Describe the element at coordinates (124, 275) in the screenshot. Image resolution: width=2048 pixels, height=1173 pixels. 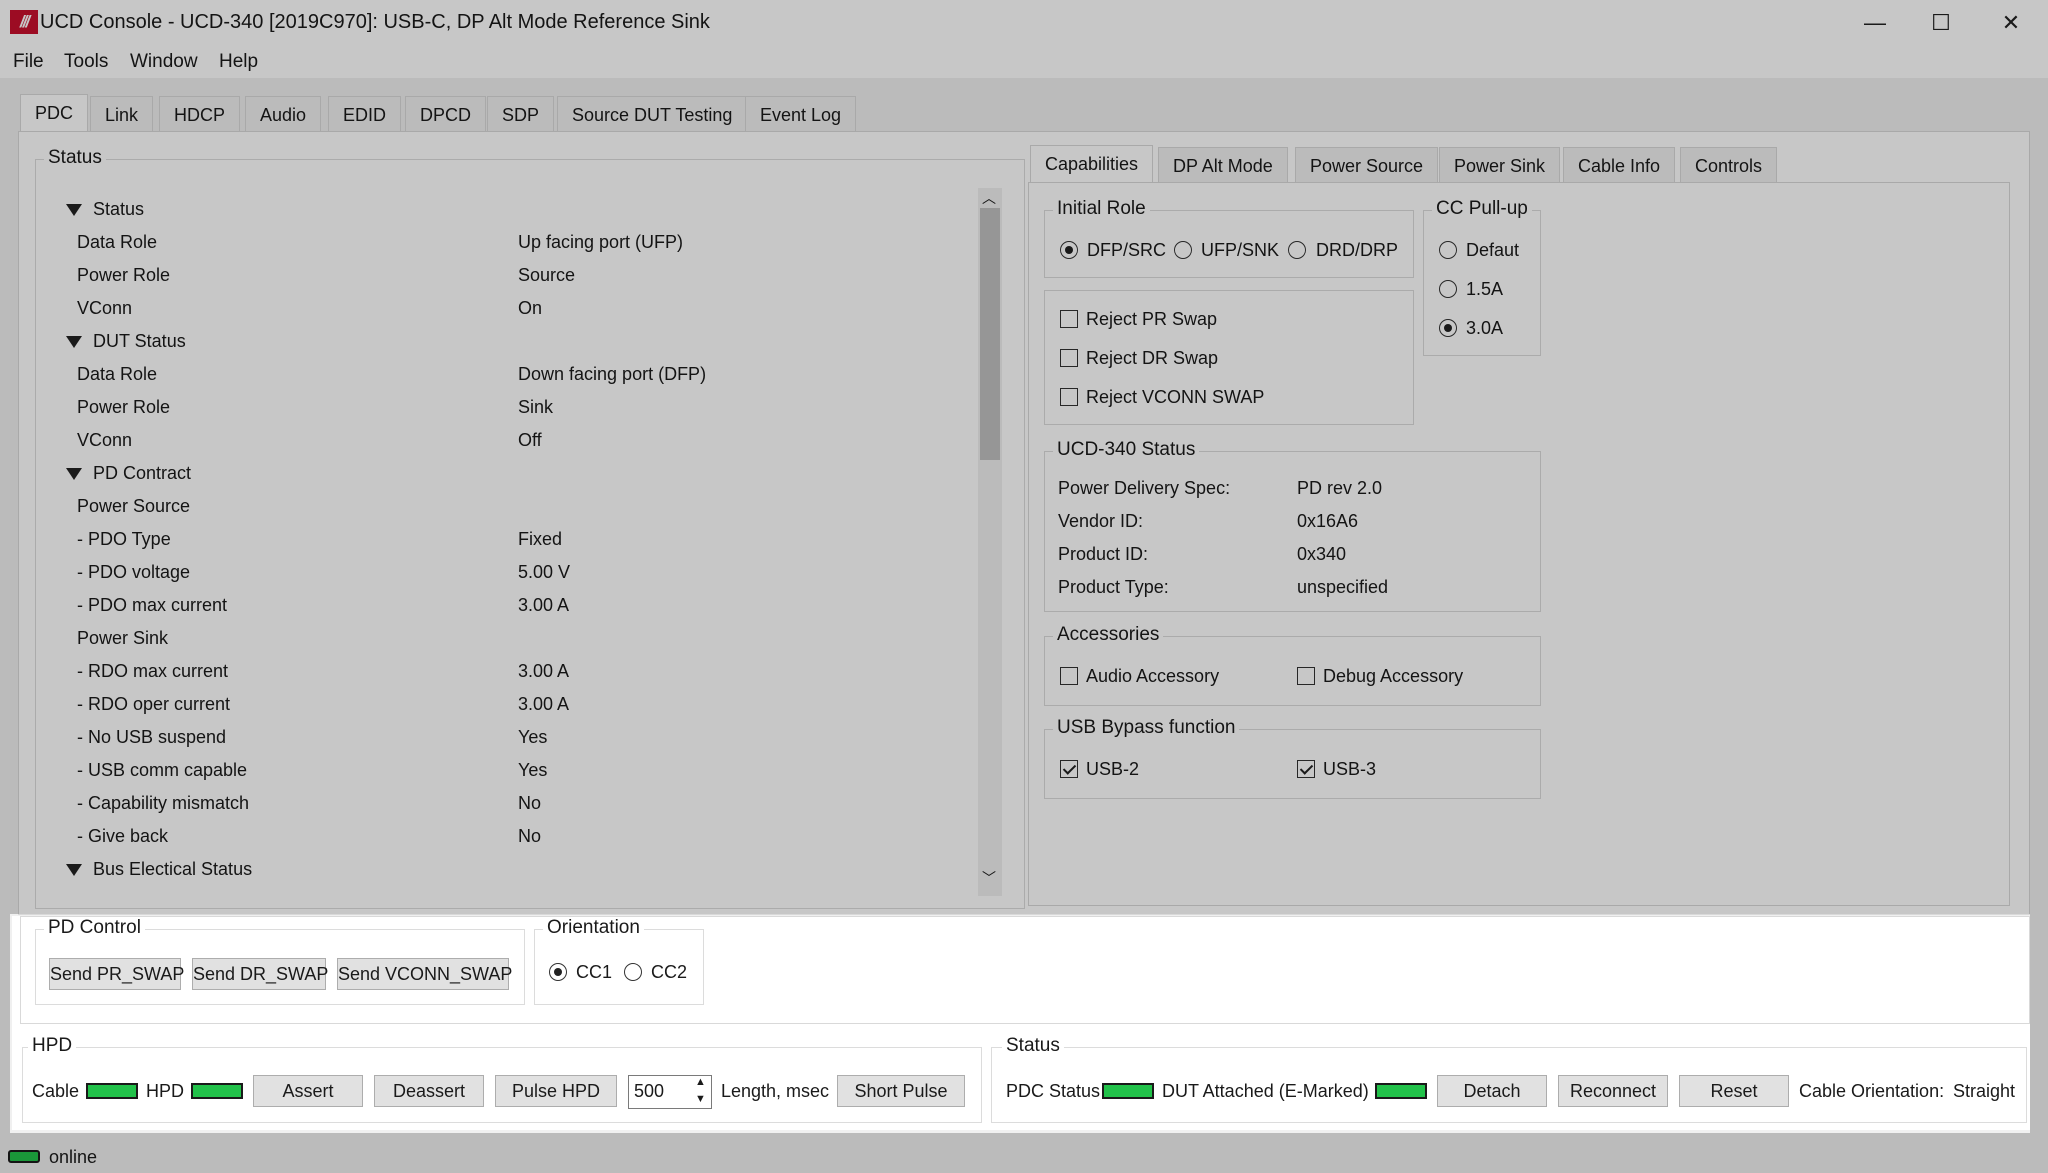
I see `row-label: Power Role` at that location.